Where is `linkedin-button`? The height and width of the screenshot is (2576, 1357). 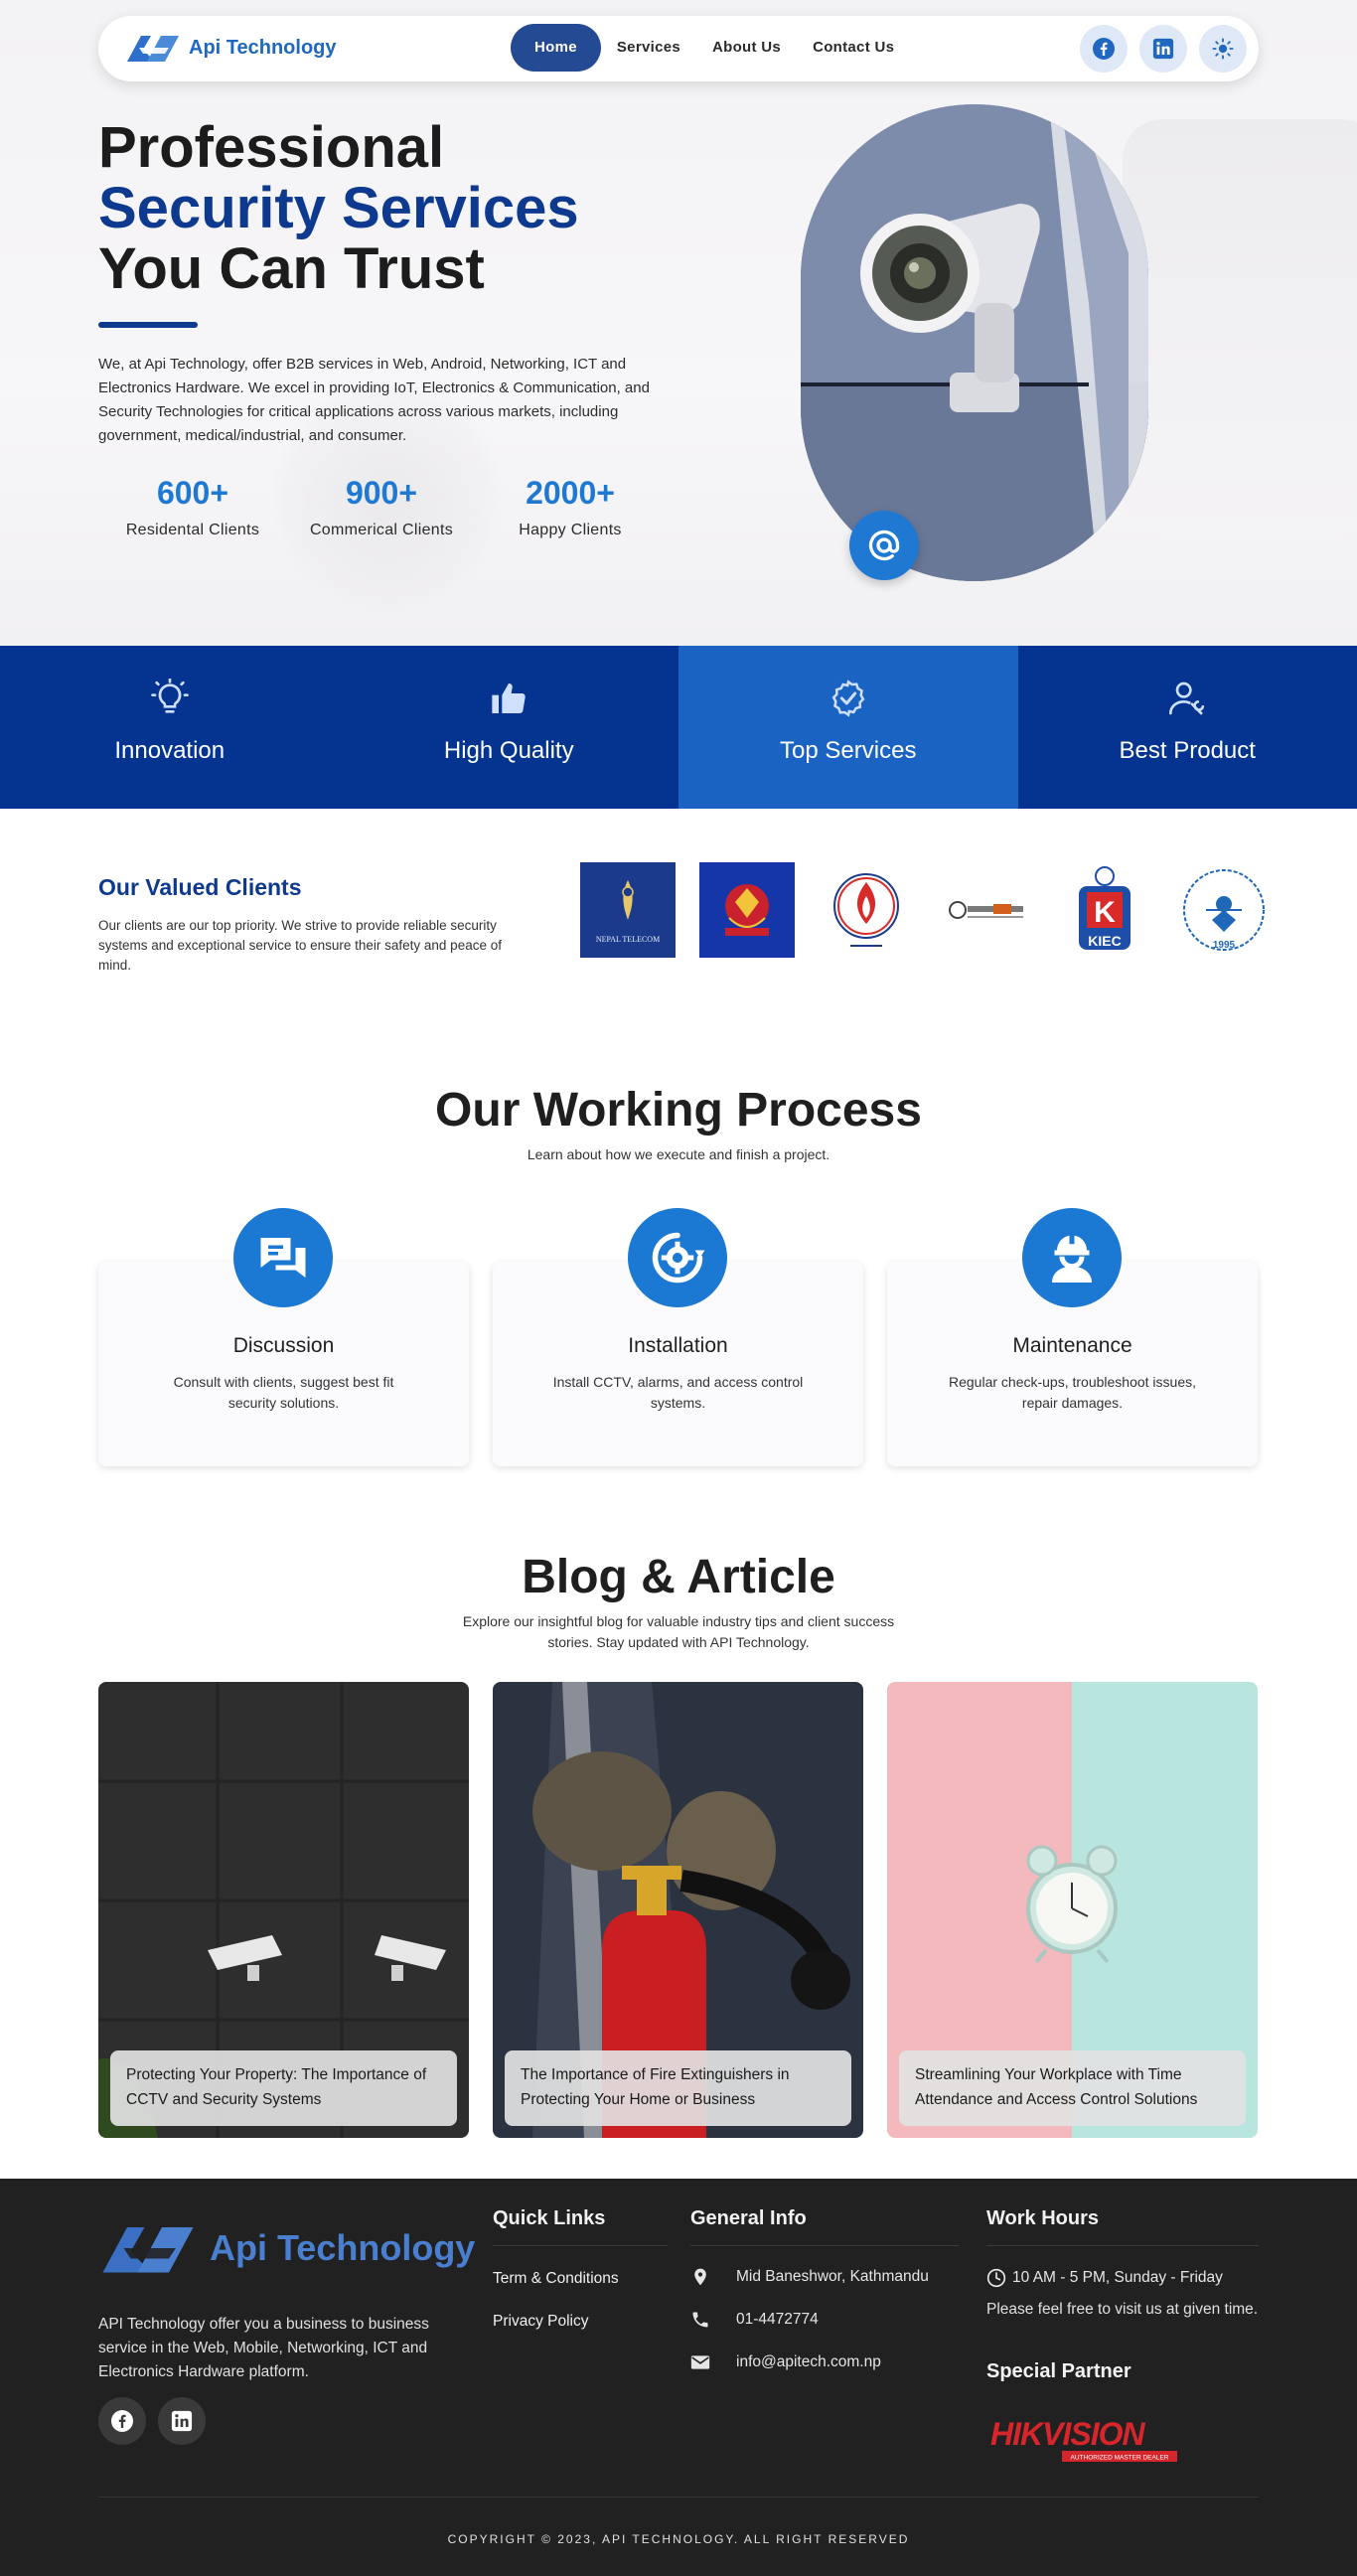 linkedin-button is located at coordinates (1163, 49).